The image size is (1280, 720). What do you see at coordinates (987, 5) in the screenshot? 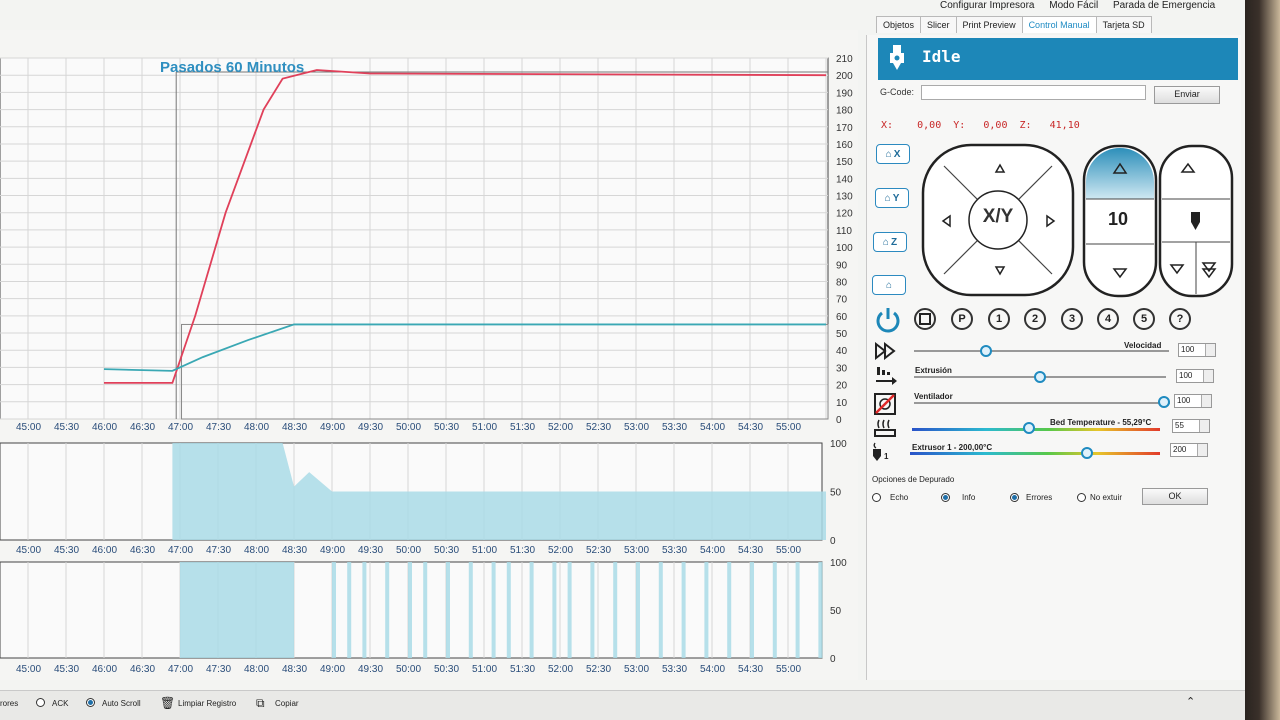
I see `menu-configure-printer: Configurar Impresora` at bounding box center [987, 5].